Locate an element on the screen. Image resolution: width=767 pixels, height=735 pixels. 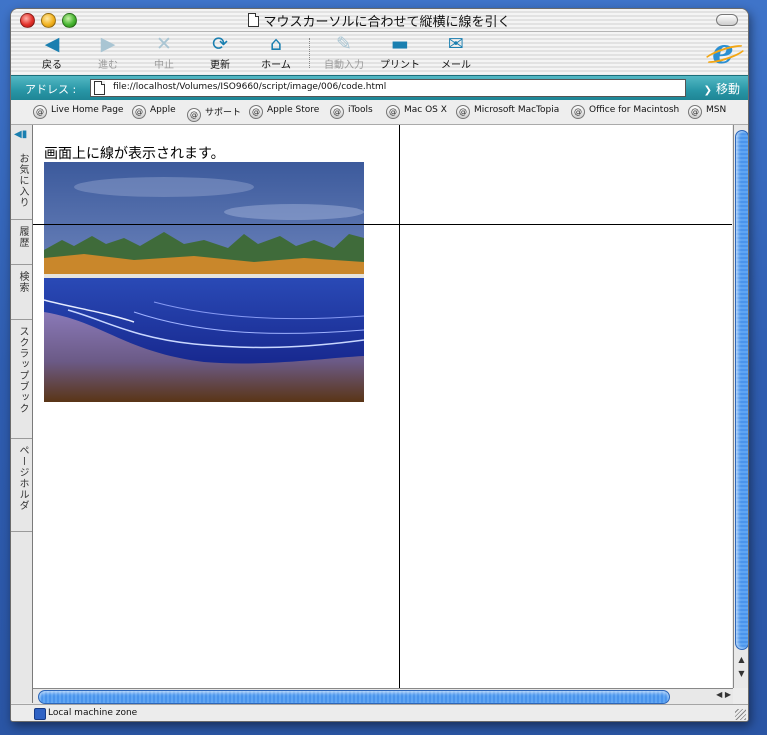
back-label: 戻る is located at coordinates (52, 65).